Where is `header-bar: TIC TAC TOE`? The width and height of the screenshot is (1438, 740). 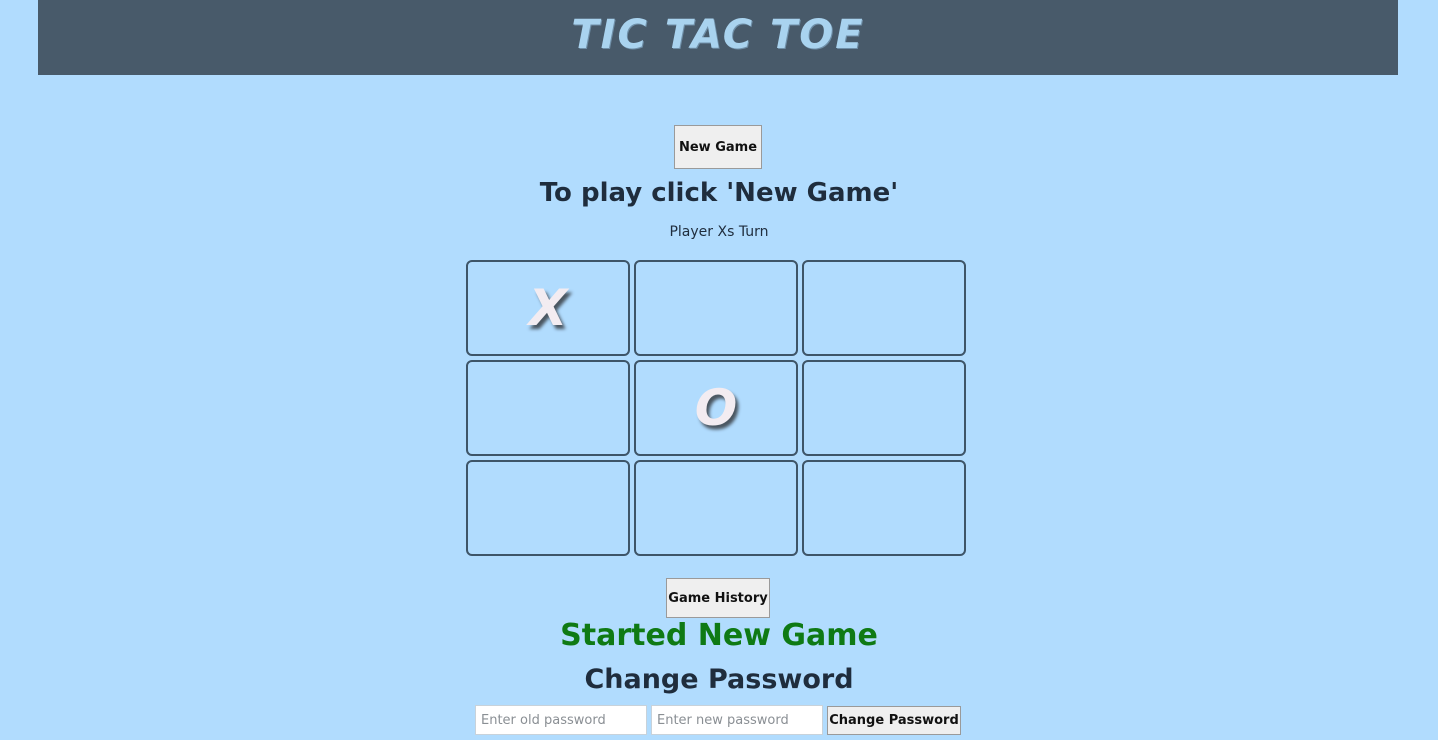
header-bar: TIC TAC TOE is located at coordinates (718, 37).